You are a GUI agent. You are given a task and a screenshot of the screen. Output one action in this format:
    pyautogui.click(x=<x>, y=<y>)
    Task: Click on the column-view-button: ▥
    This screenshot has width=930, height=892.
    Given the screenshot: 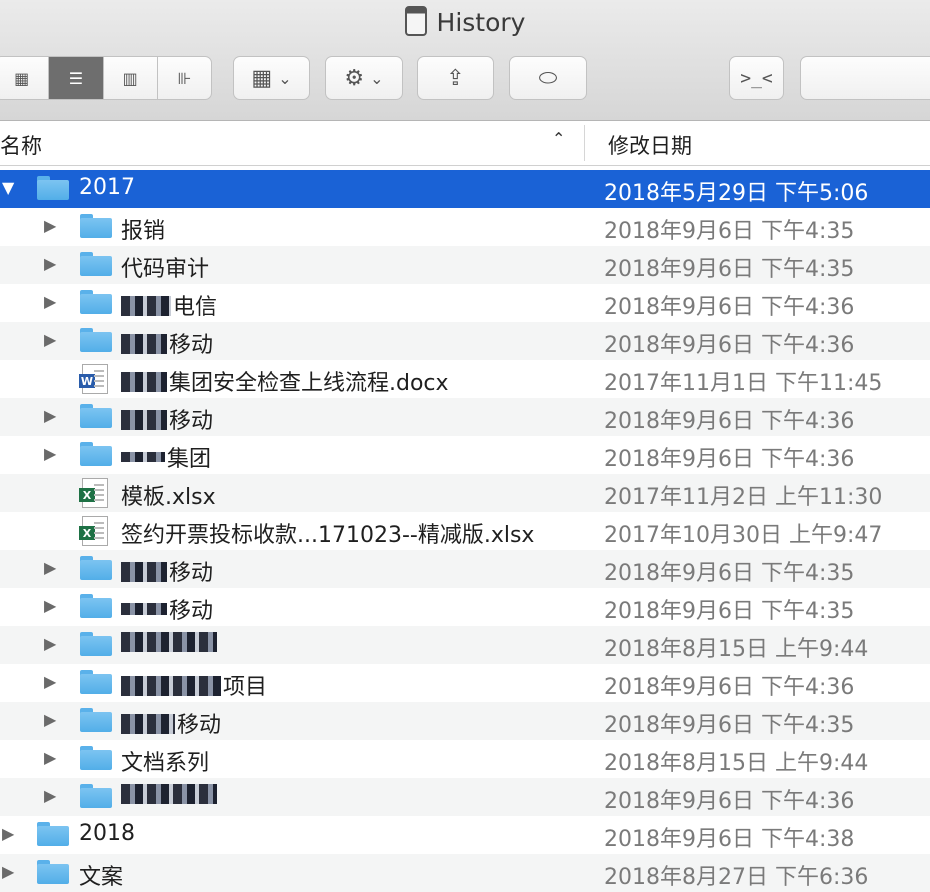 What is the action you would take?
    pyautogui.click(x=131, y=78)
    